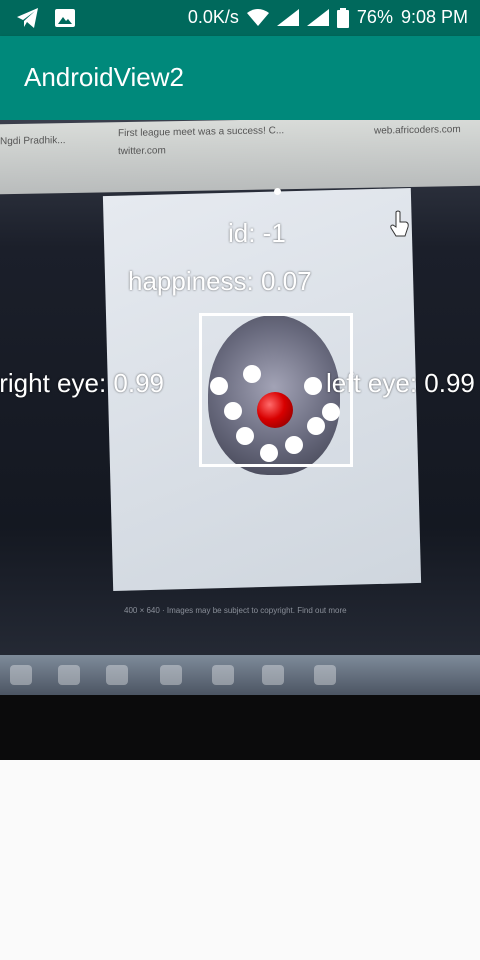 The width and height of the screenshot is (480, 960). Describe the element at coordinates (104, 77) in the screenshot. I see `app-title: AndroidView2` at that location.